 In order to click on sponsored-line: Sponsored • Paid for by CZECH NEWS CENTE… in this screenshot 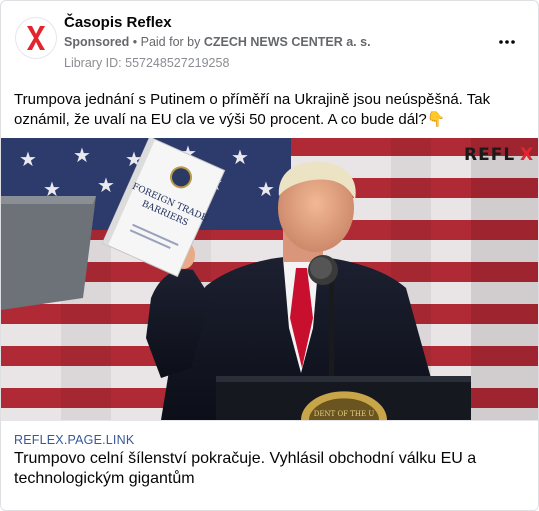, I will do `click(217, 42)`.